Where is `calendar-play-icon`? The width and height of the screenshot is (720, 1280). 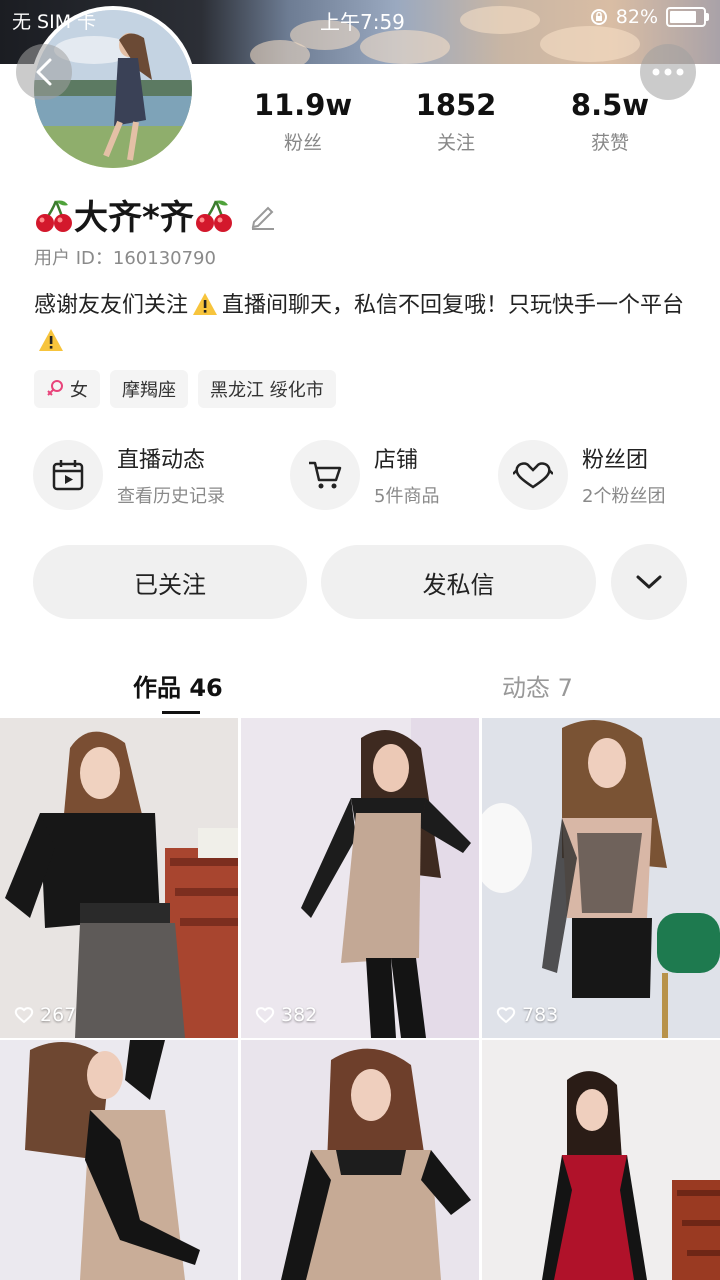
calendar-play-icon is located at coordinates (68, 475).